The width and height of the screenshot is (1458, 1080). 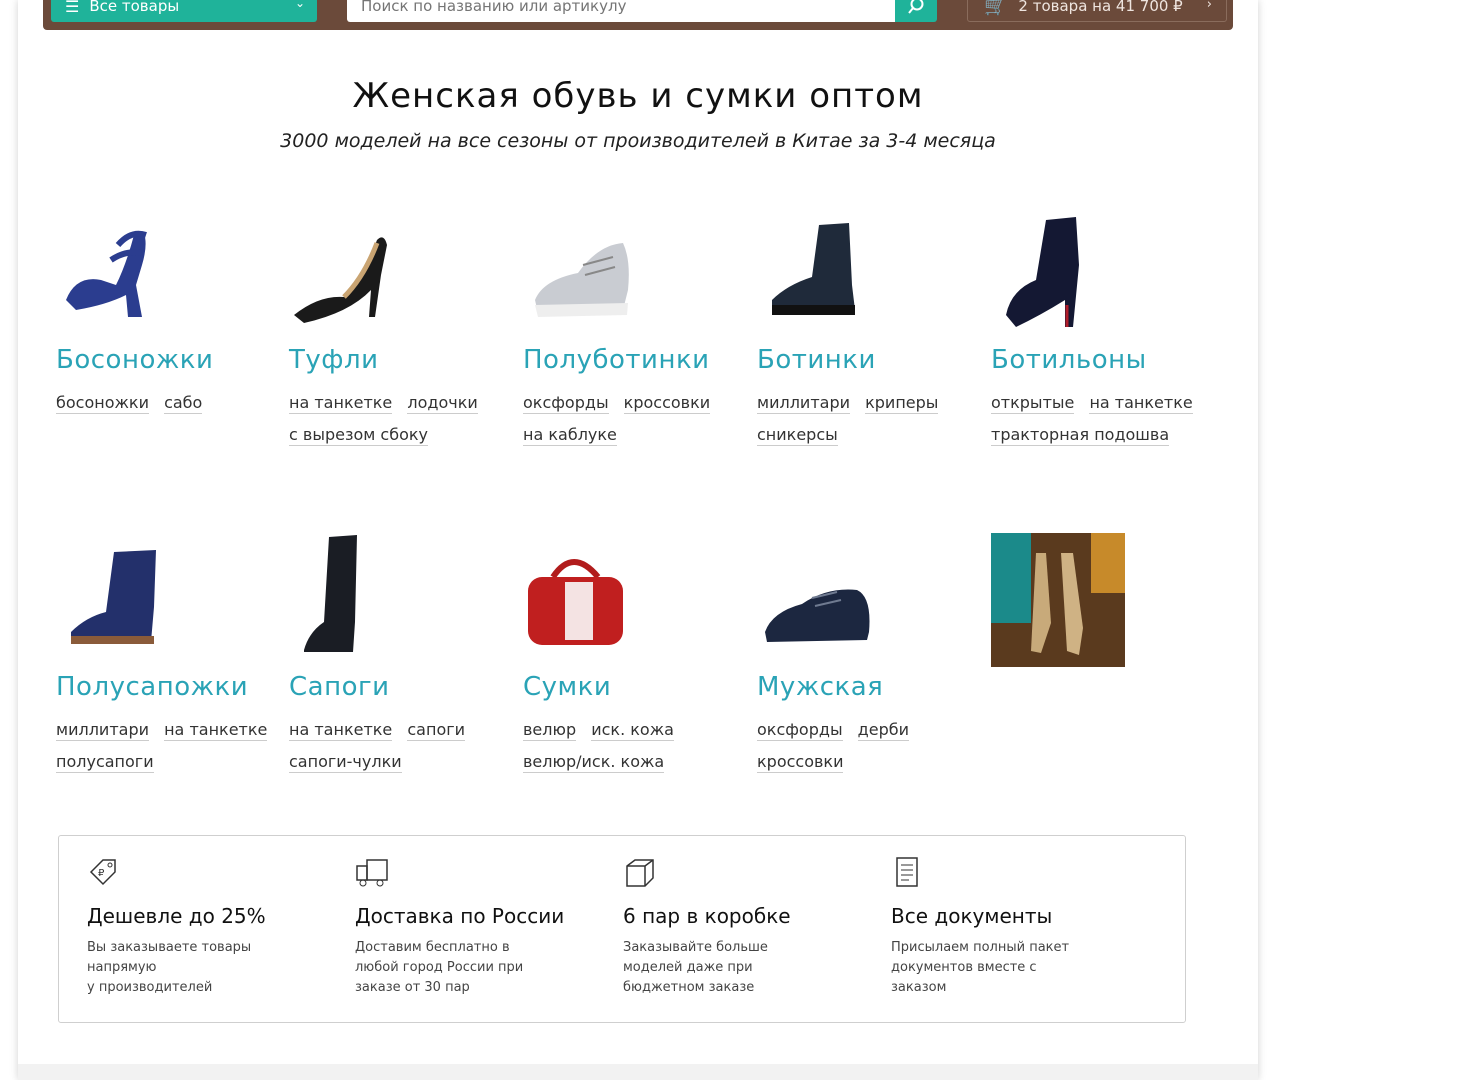 What do you see at coordinates (640, 873) in the screenshot?
I see `box-icon` at bounding box center [640, 873].